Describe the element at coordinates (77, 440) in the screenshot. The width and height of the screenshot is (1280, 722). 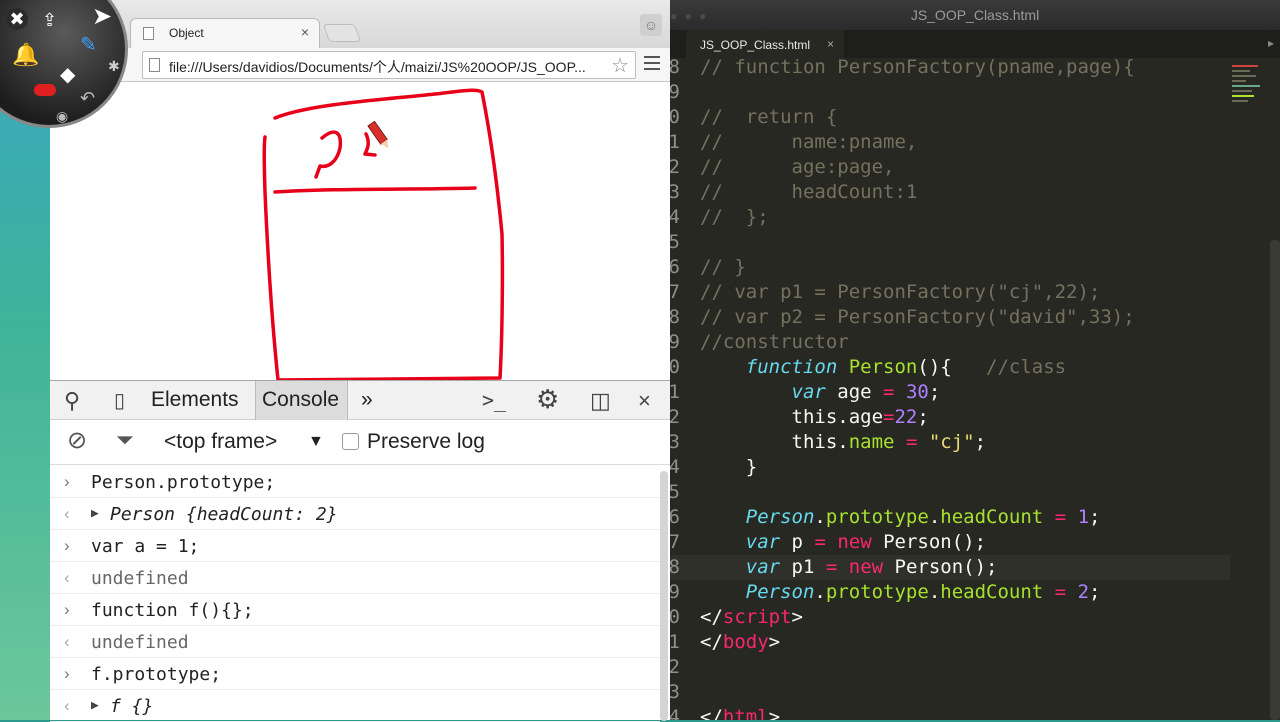
I see `clear-console-icon: ⊘` at that location.